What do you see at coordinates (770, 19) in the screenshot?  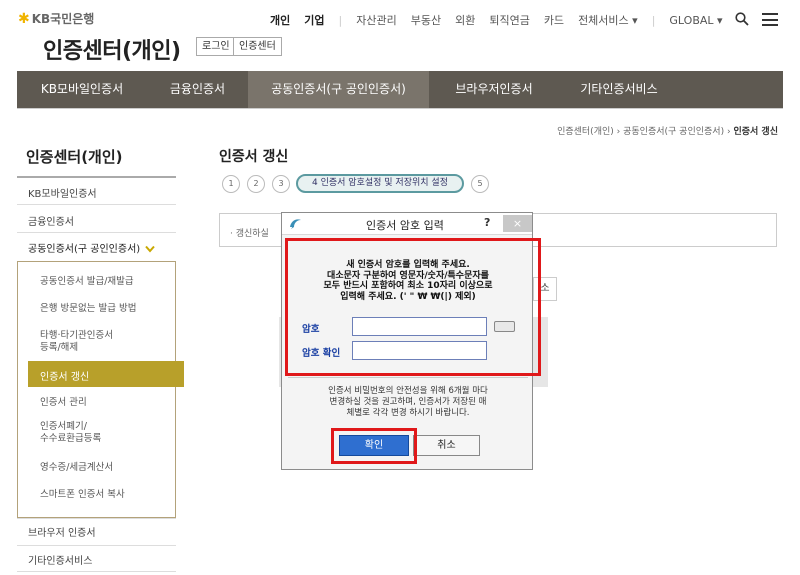 I see `hamburger-menu-icon` at bounding box center [770, 19].